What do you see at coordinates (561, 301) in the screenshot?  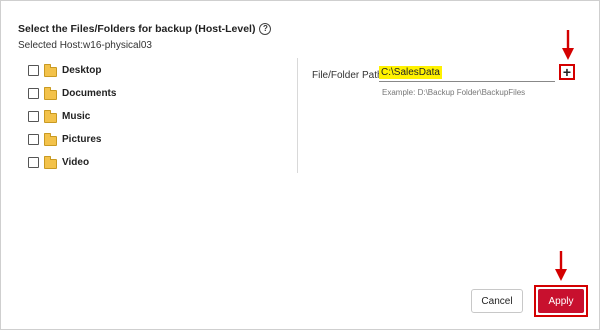 I see `apply-button: Apply` at bounding box center [561, 301].